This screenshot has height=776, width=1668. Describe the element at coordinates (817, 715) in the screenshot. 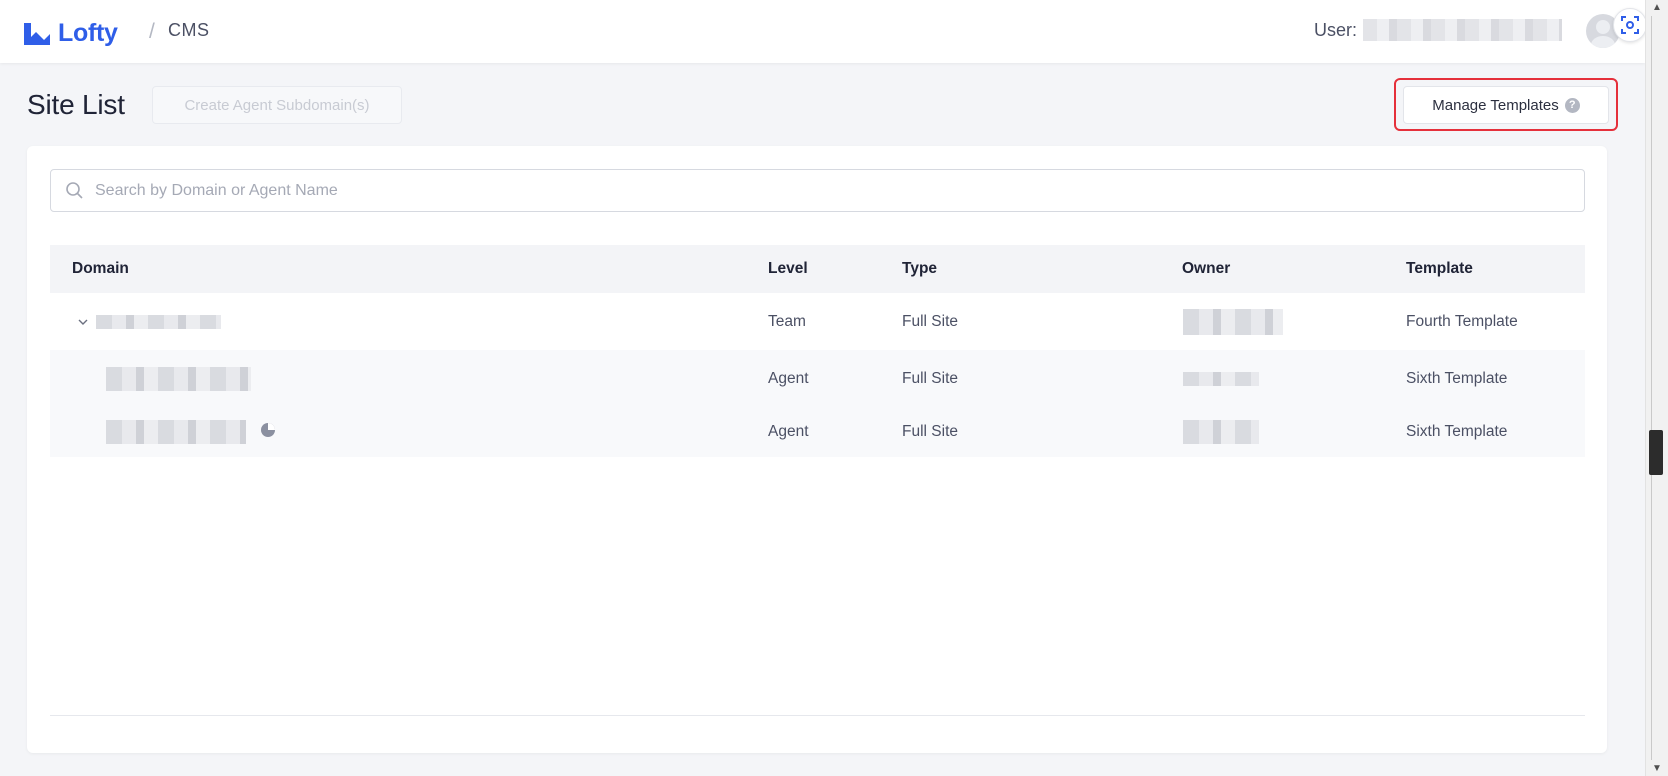

I see `table-footer-divider` at that location.